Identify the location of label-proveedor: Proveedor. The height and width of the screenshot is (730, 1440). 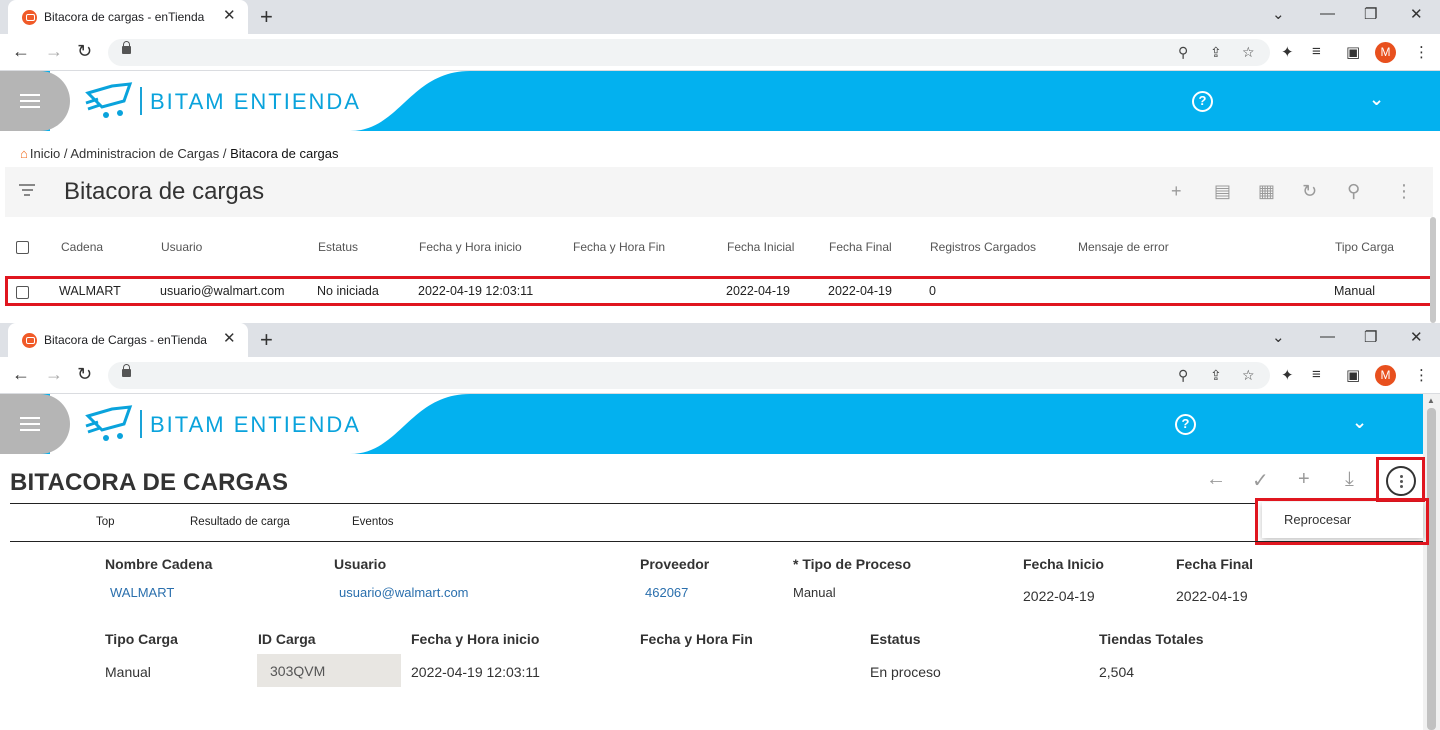
(675, 564).